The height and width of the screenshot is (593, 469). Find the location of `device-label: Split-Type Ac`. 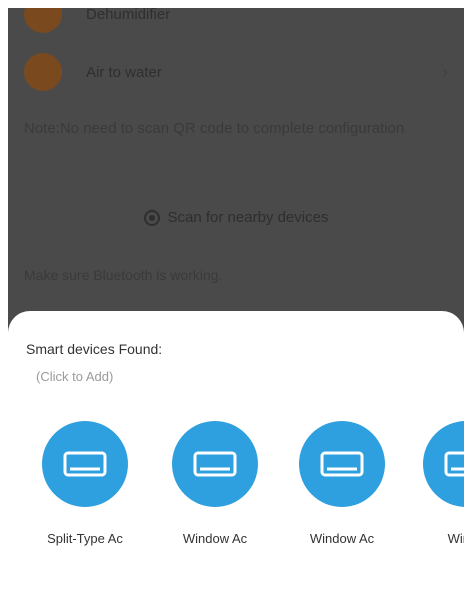

device-label: Split-Type Ac is located at coordinates (85, 538).